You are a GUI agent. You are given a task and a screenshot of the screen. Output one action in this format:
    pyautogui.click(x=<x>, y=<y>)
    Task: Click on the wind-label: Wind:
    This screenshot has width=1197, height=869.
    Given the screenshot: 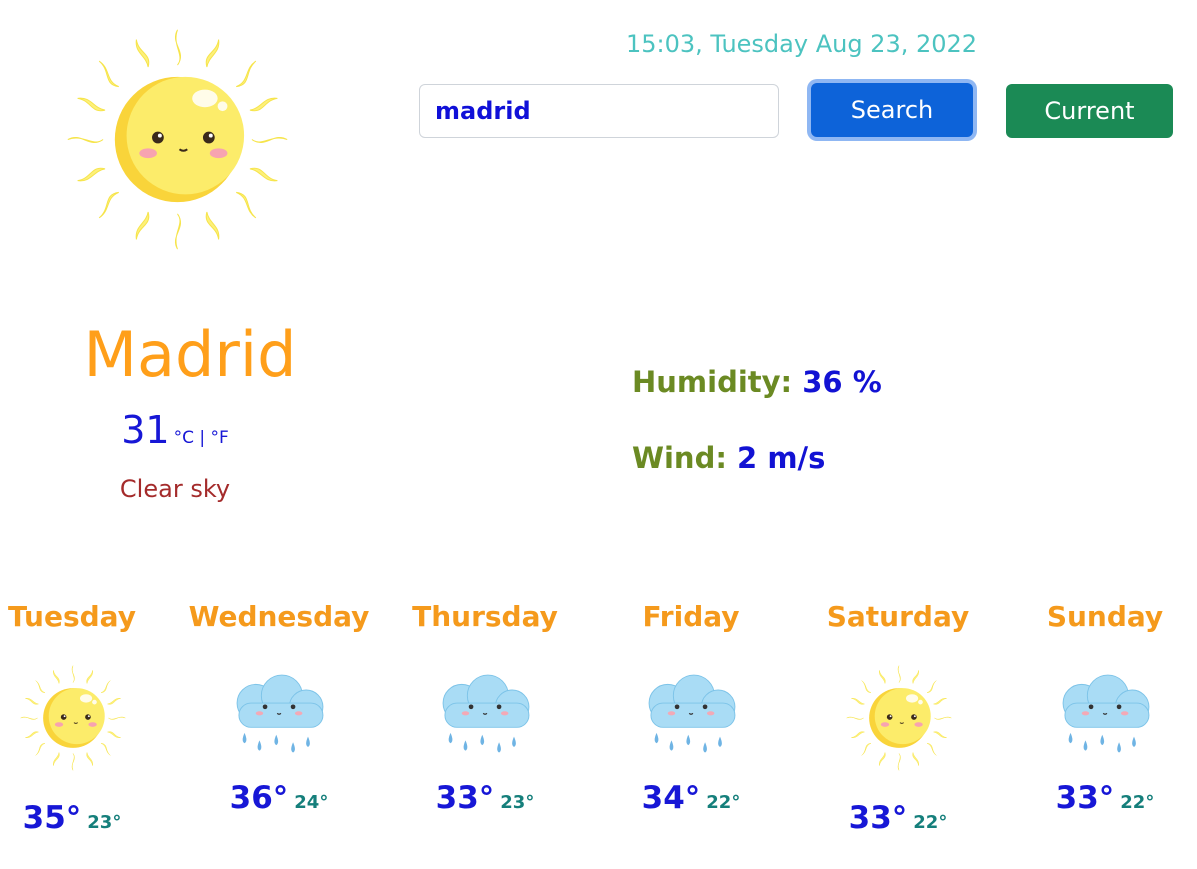 What is the action you would take?
    pyautogui.click(x=679, y=458)
    